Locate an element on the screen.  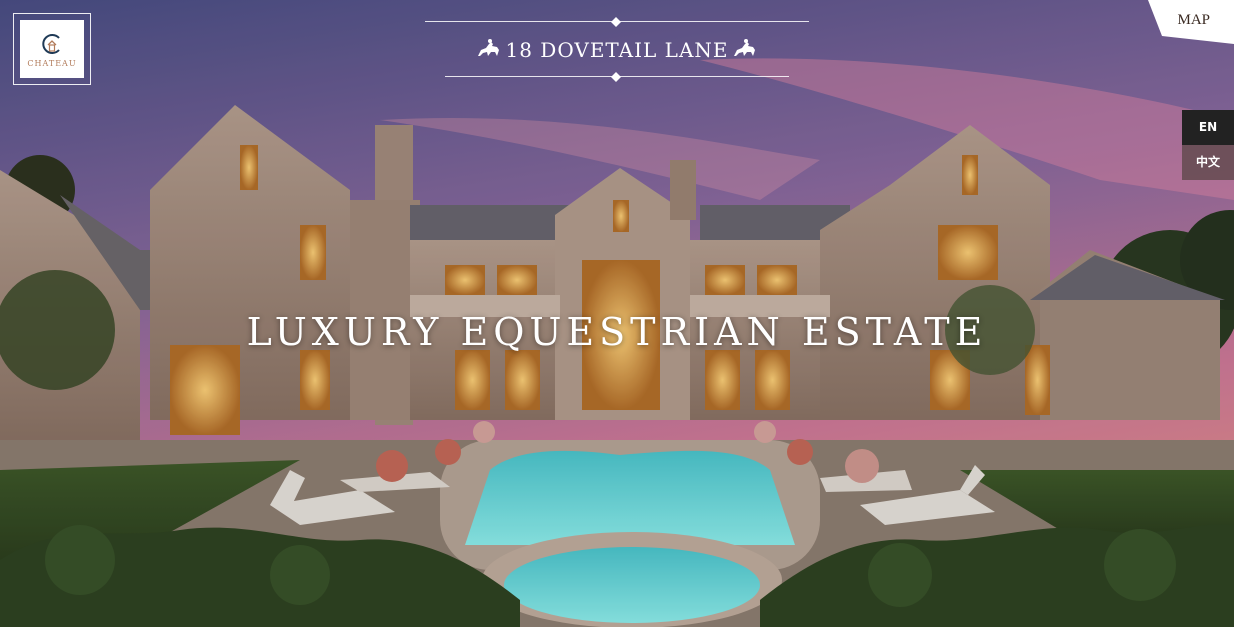
map-button-label: MAP is located at coordinates (1193, 20).